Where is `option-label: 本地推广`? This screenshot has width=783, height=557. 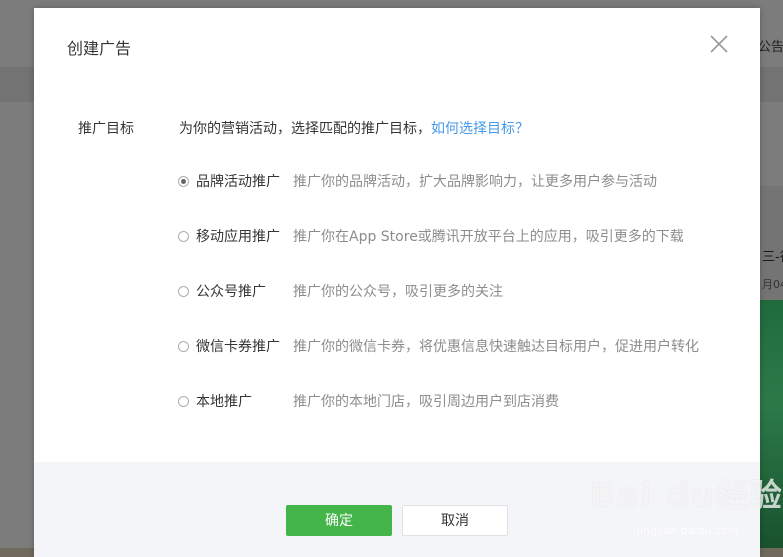 option-label: 本地推广 is located at coordinates (224, 402).